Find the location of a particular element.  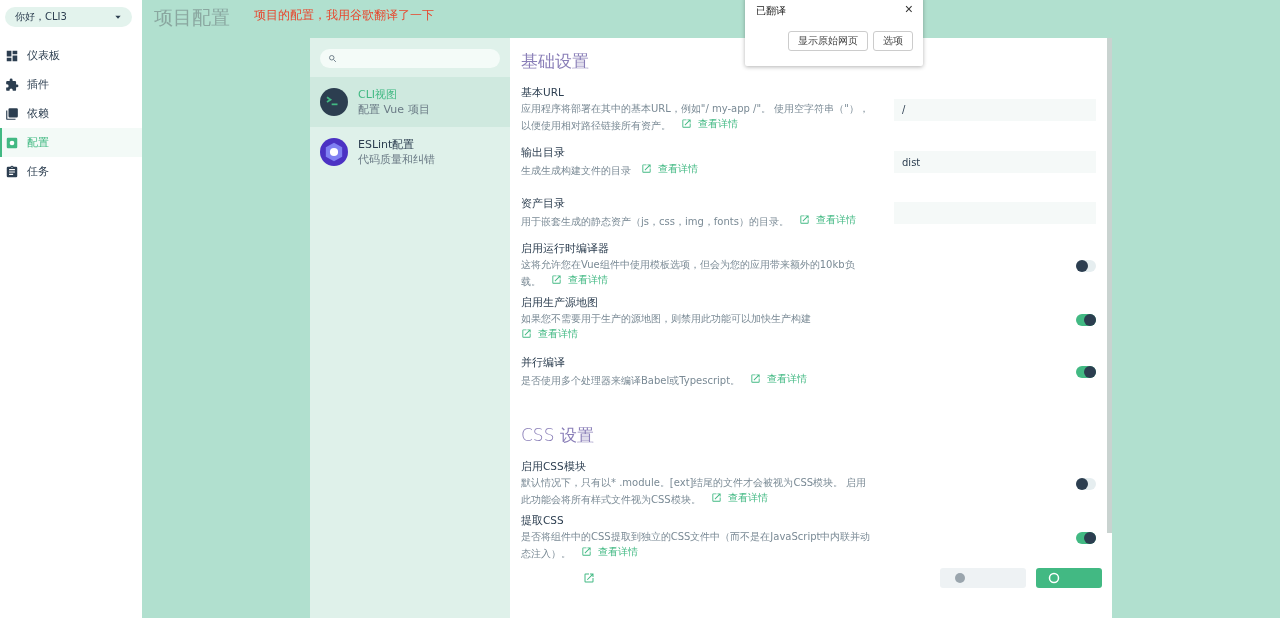

config-list-item: ESLint配置 代码质量和纠错 is located at coordinates (410, 152).